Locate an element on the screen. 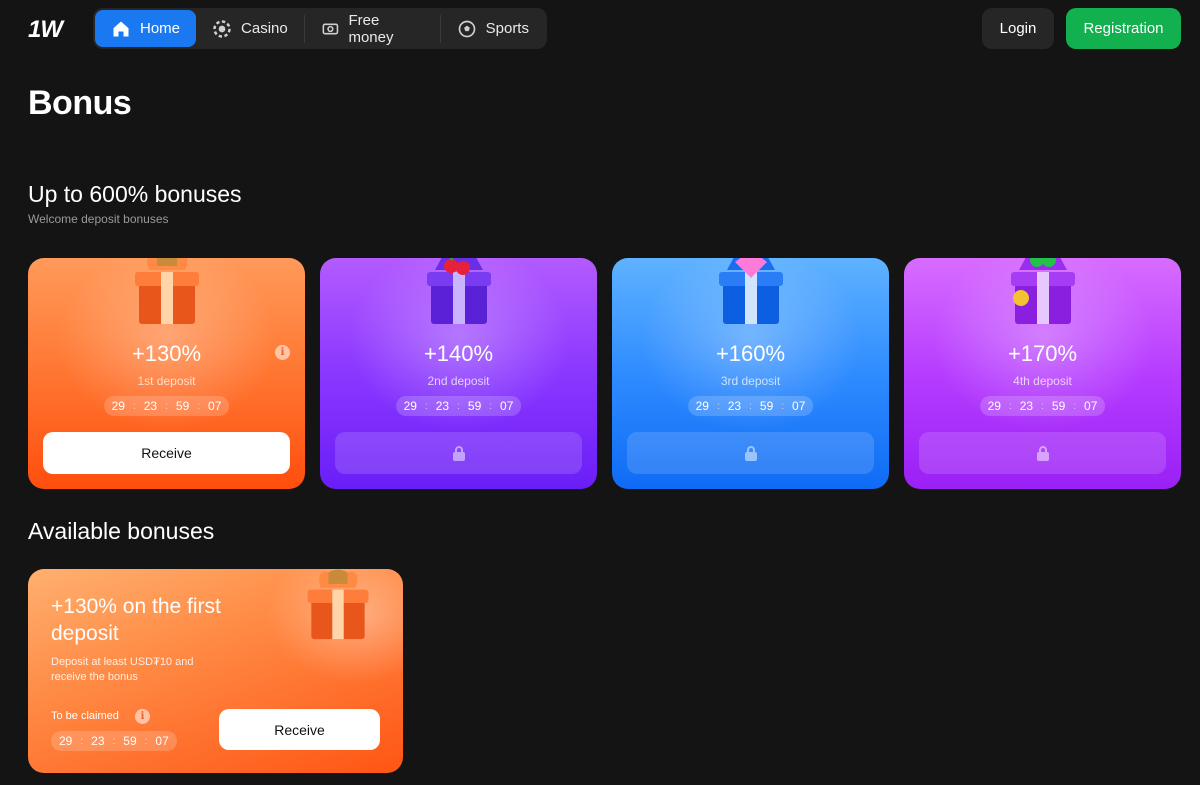 The height and width of the screenshot is (785, 1200). site-logo: 1W is located at coordinates (45, 30).